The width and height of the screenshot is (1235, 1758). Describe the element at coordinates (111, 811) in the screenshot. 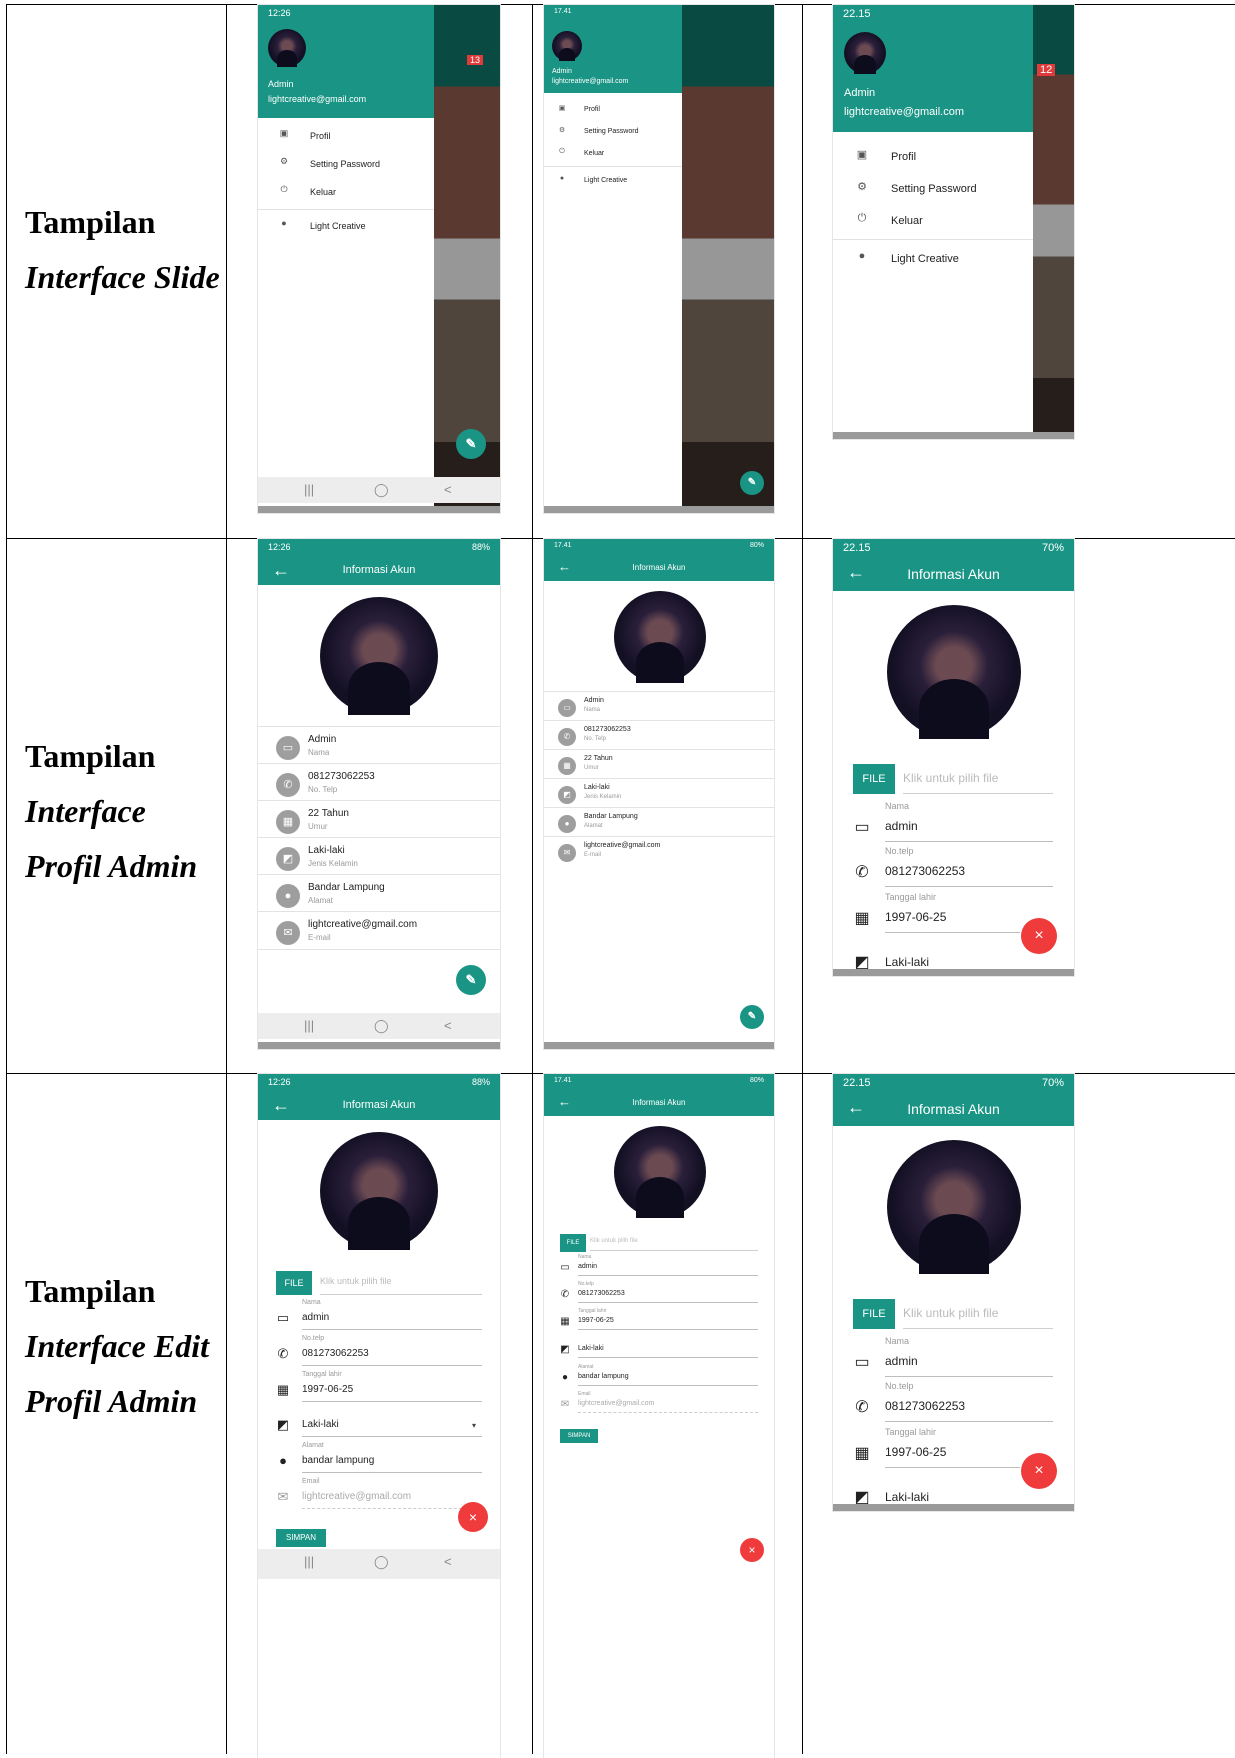

I see `row-label: Tampilan Interface Profil Admin` at that location.